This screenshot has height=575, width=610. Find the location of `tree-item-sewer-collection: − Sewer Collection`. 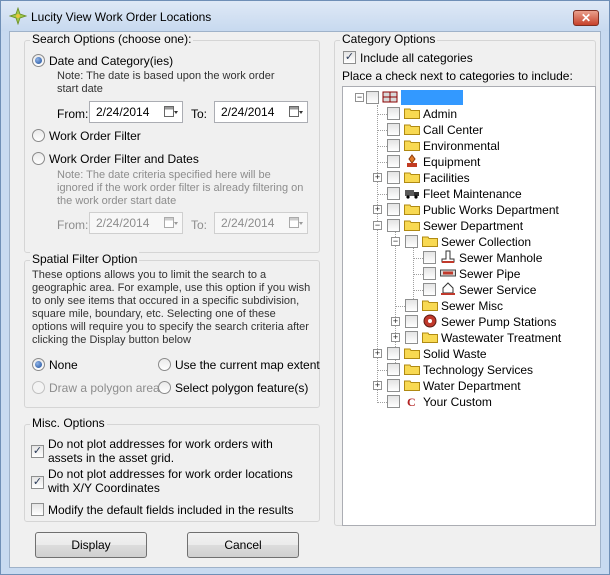

tree-item-sewer-collection: − Sewer Collection is located at coordinates (463, 242).